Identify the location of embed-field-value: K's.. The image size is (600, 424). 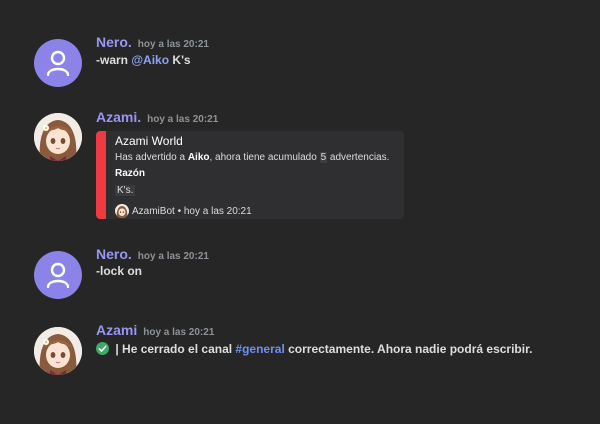
(125, 190).